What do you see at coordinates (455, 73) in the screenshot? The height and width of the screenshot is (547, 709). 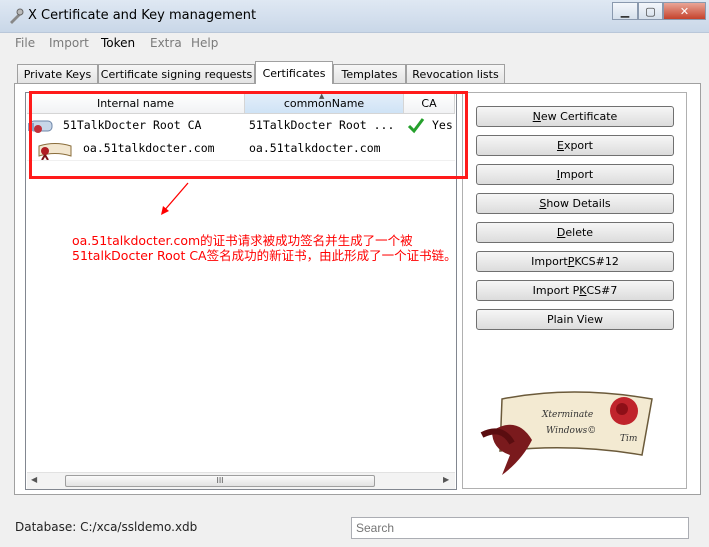 I see `tab-revocation-lists: Revocation lists` at bounding box center [455, 73].